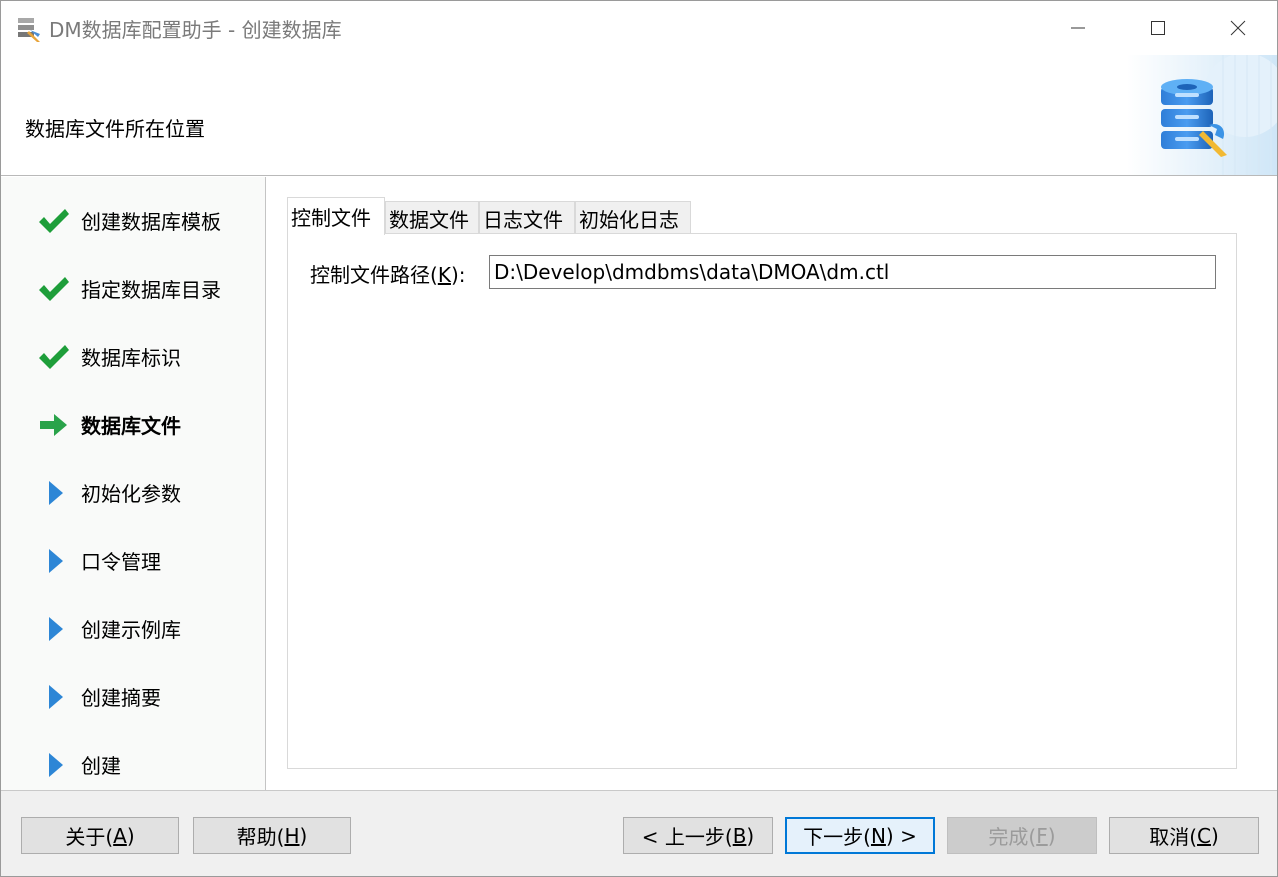 The height and width of the screenshot is (877, 1278). Describe the element at coordinates (101, 766) in the screenshot. I see `step-label: 创建` at that location.